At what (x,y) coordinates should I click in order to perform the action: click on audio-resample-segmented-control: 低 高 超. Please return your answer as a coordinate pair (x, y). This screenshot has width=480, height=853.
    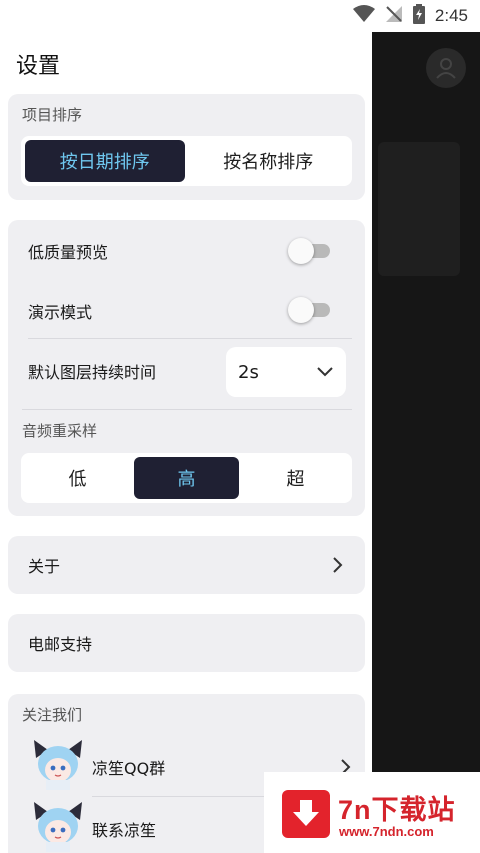
    Looking at the image, I should click on (186, 478).